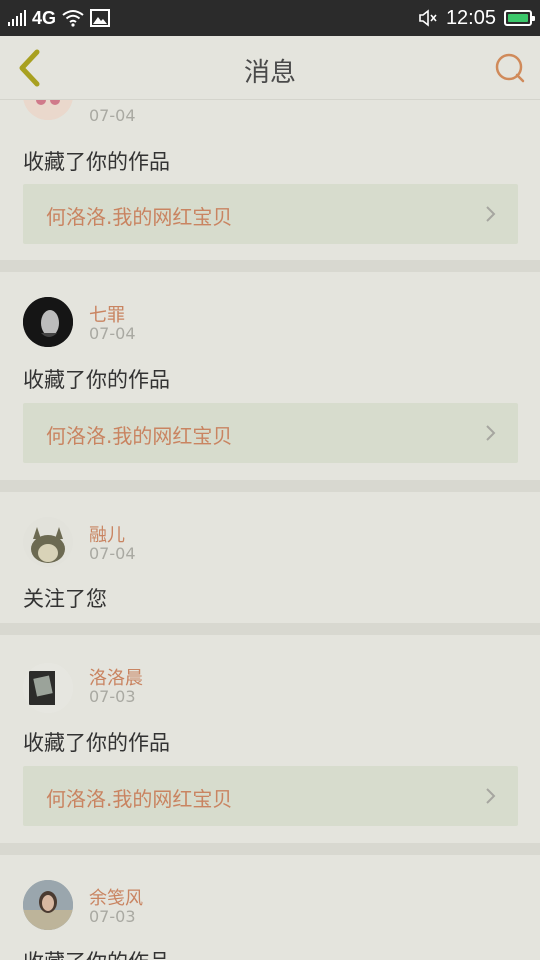  Describe the element at coordinates (270, 18) in the screenshot. I see `status-bar: 4G 12:05` at that location.